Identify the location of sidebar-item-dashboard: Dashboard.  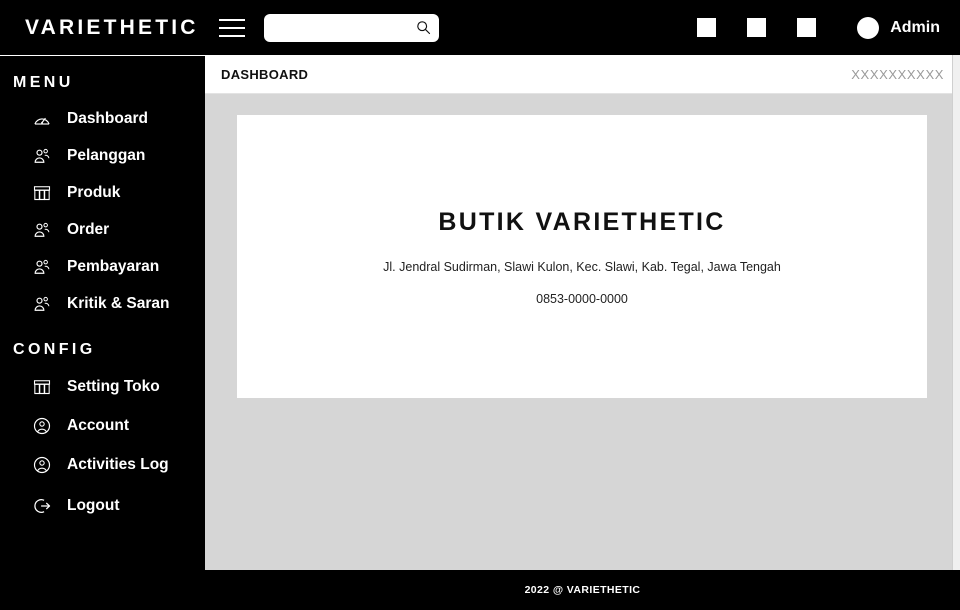
(102, 118).